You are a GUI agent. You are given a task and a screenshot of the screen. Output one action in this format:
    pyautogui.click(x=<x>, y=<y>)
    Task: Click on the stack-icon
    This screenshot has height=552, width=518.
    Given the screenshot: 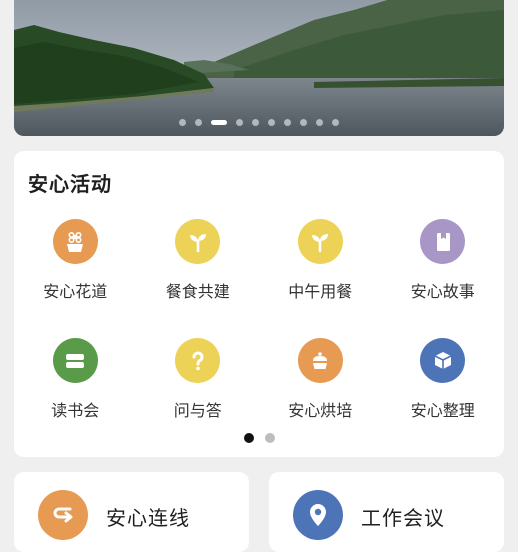 What is the action you would take?
    pyautogui.click(x=75, y=360)
    